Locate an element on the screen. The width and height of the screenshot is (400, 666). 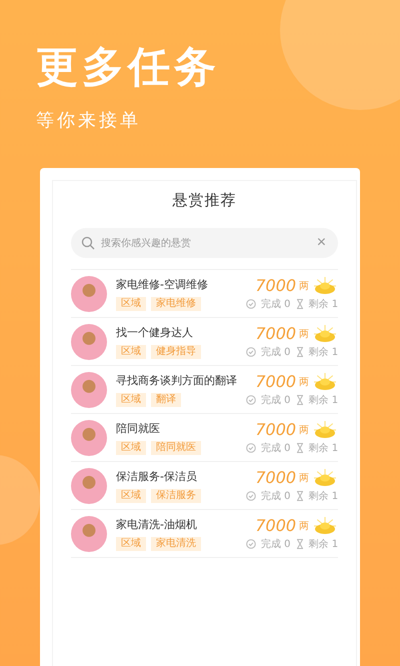
task-row: 陪同就医 区域 陪同就医 7000 两 完成 0 剩余 1 is located at coordinates (204, 437).